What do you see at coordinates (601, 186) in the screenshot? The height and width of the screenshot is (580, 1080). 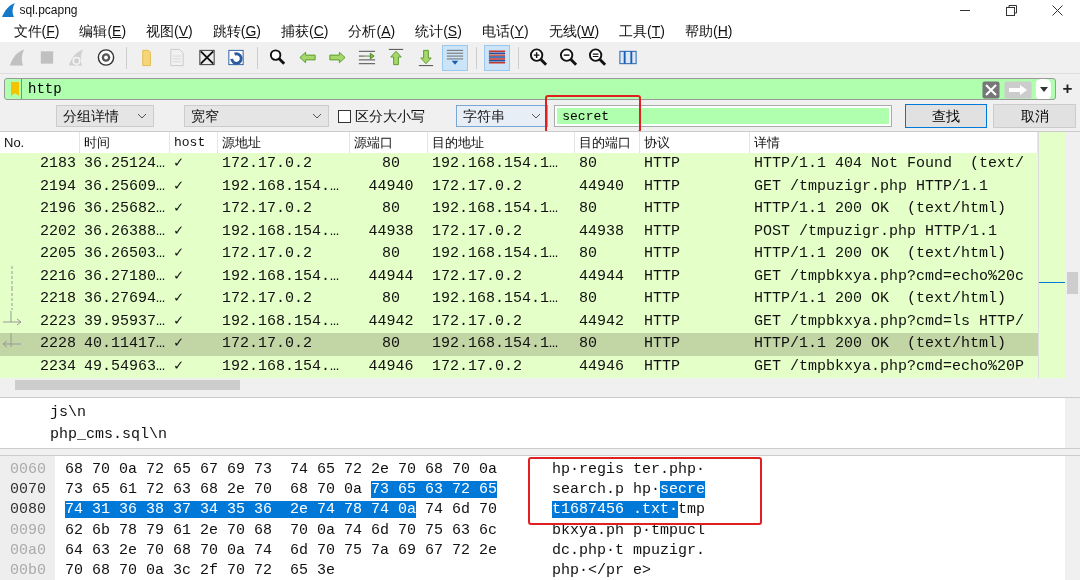 I see `table-cell-text: 44940` at bounding box center [601, 186].